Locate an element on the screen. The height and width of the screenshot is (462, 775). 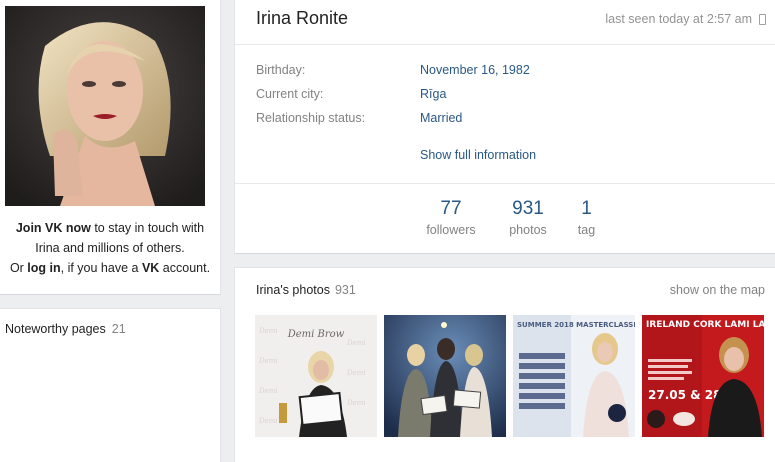
photo-thumbnail: Demi Demi Demi Demi Demi Demi Demi Demi Brow is located at coordinates (316, 376).